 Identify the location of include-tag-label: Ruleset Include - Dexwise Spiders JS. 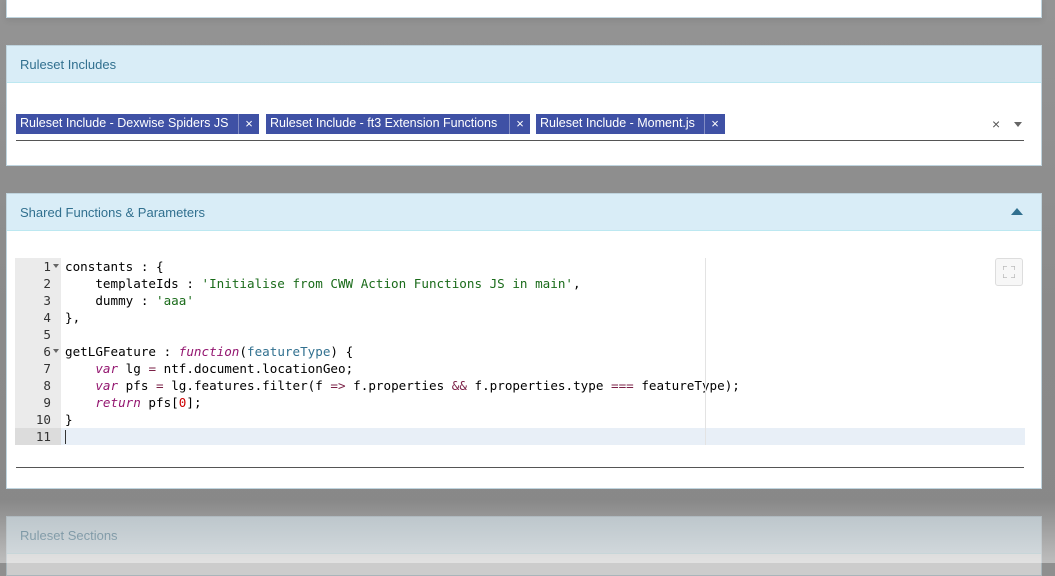
(124, 123).